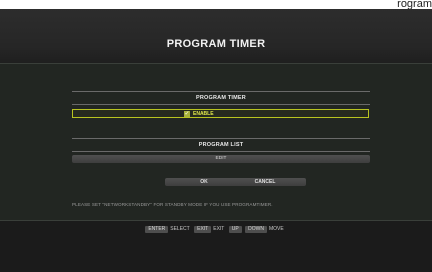  I want to click on enable-label: ENABLE, so click(203, 114).